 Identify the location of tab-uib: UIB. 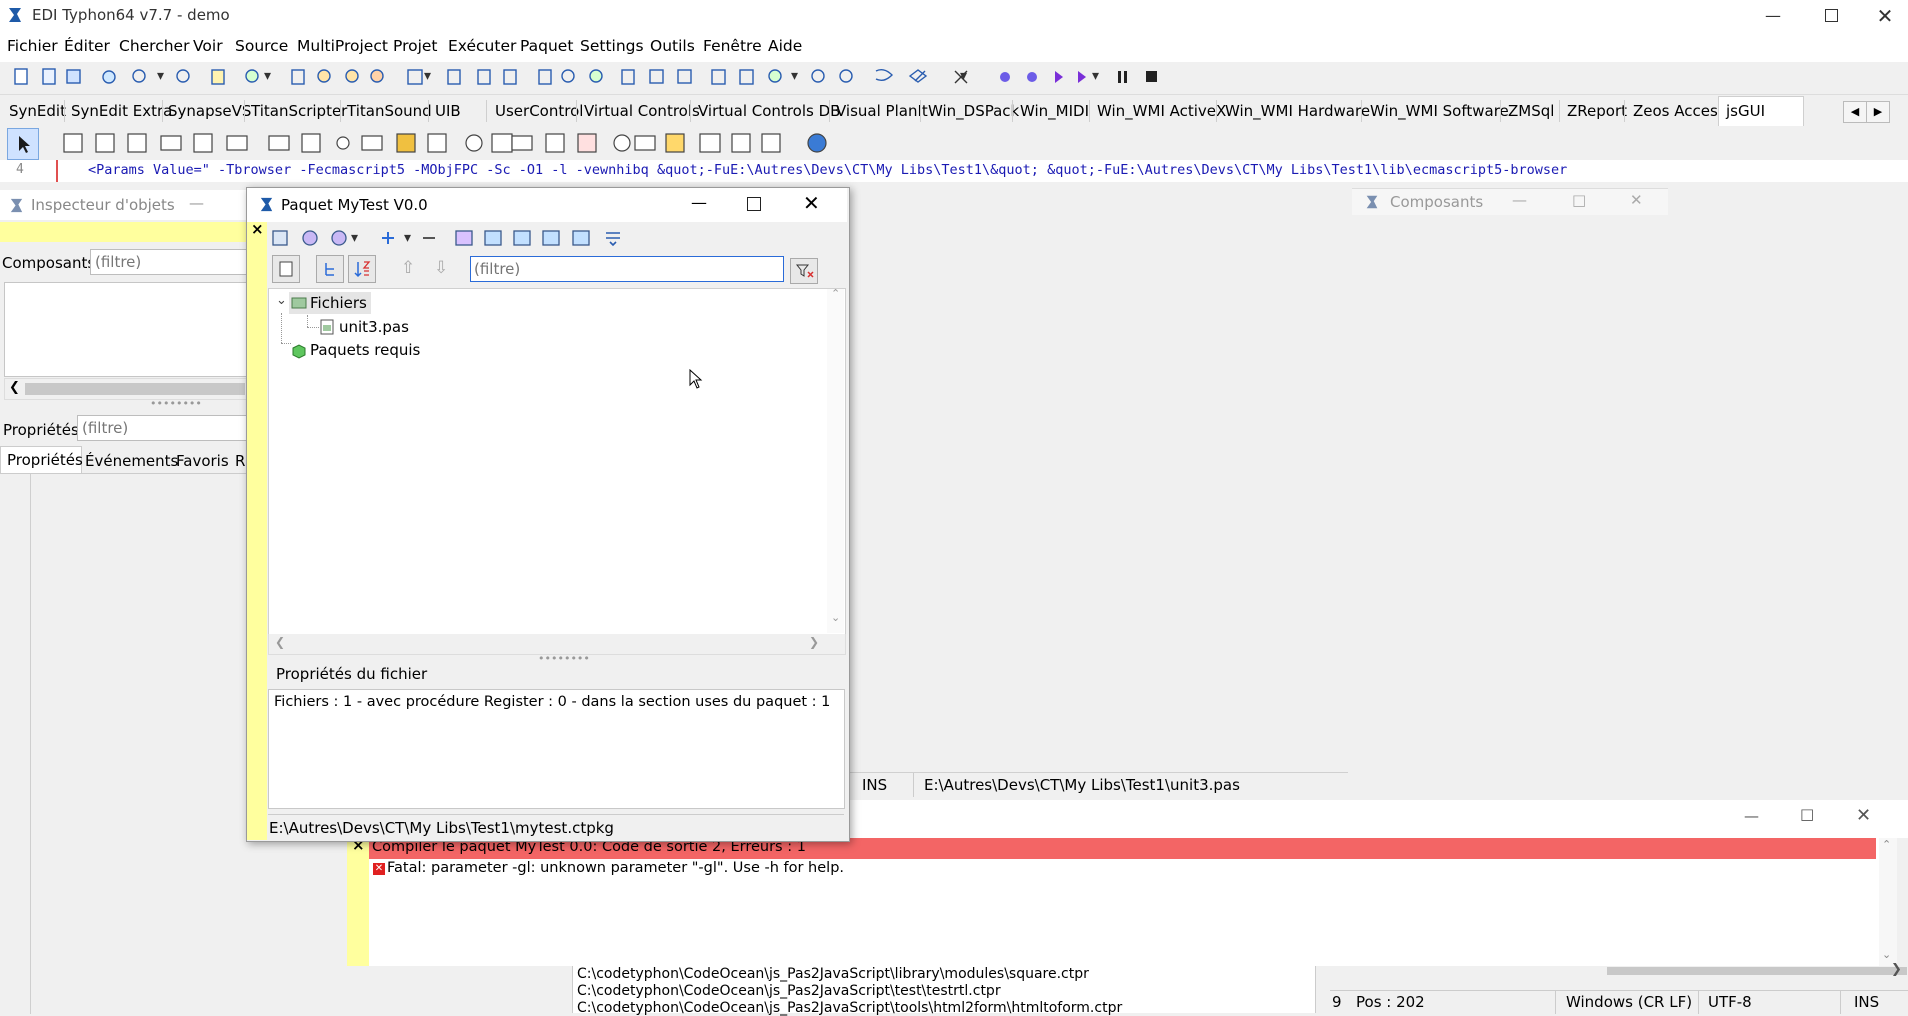
(448, 111).